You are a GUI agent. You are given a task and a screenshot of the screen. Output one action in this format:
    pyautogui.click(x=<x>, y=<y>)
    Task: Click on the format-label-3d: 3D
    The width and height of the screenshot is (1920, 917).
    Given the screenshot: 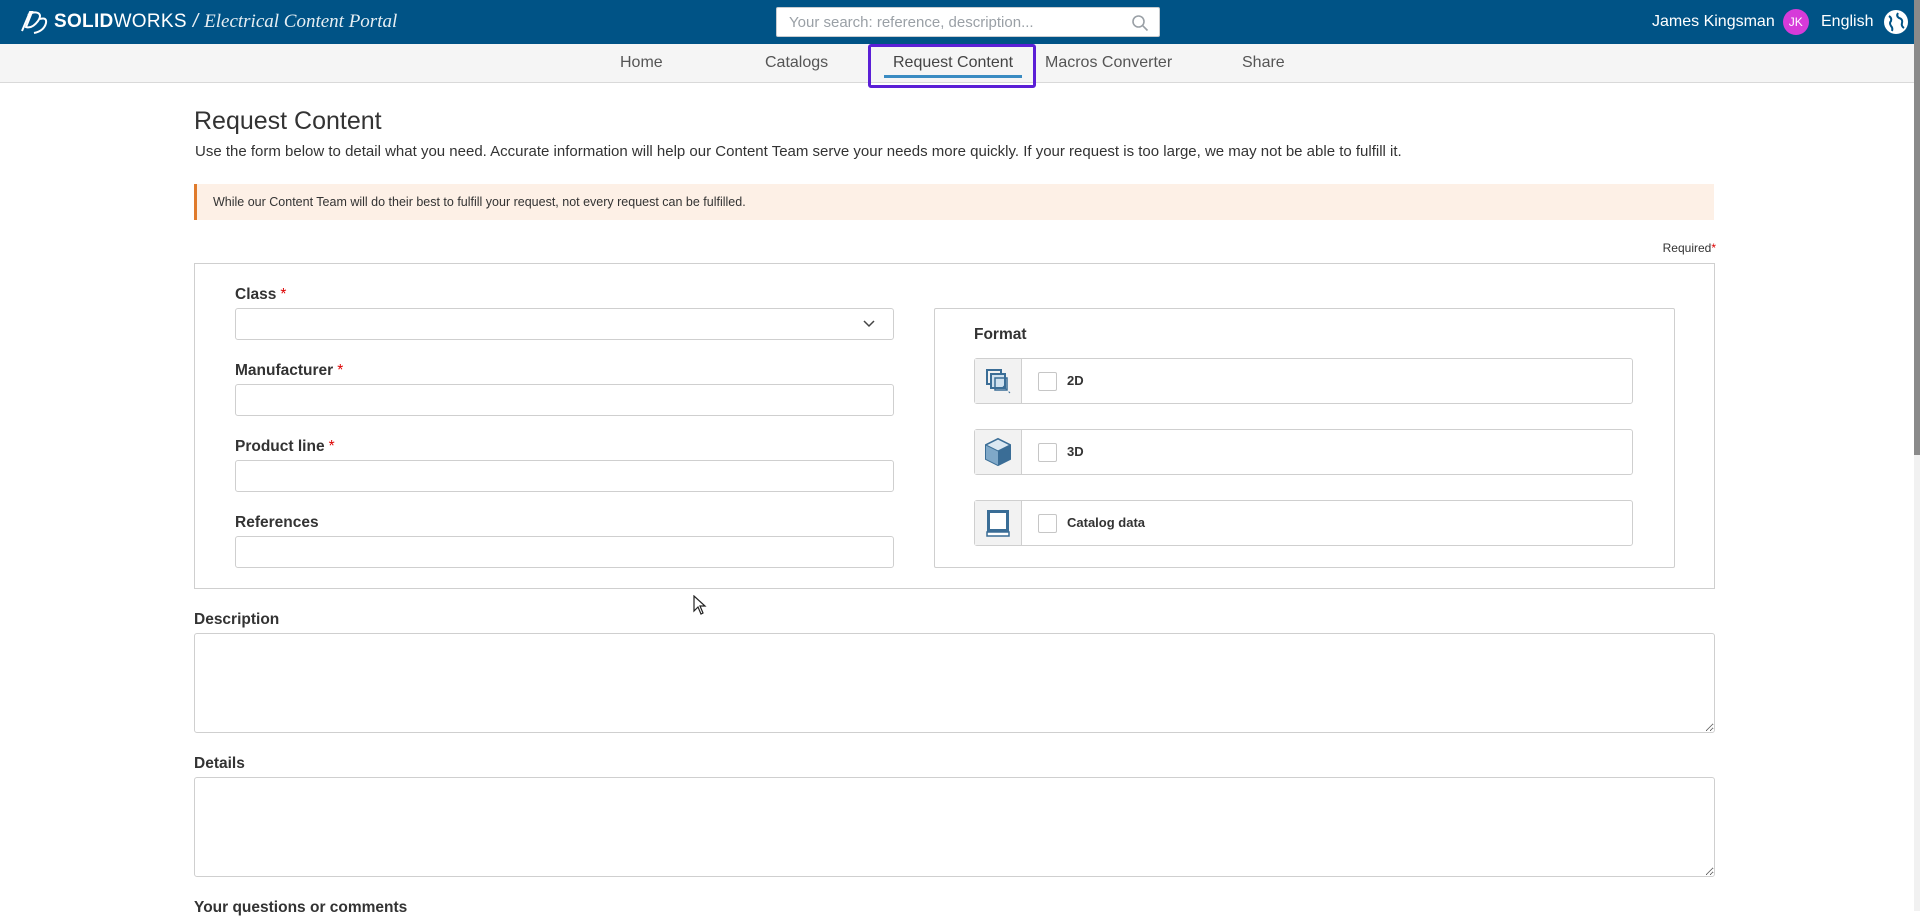 What is the action you would take?
    pyautogui.click(x=1075, y=451)
    